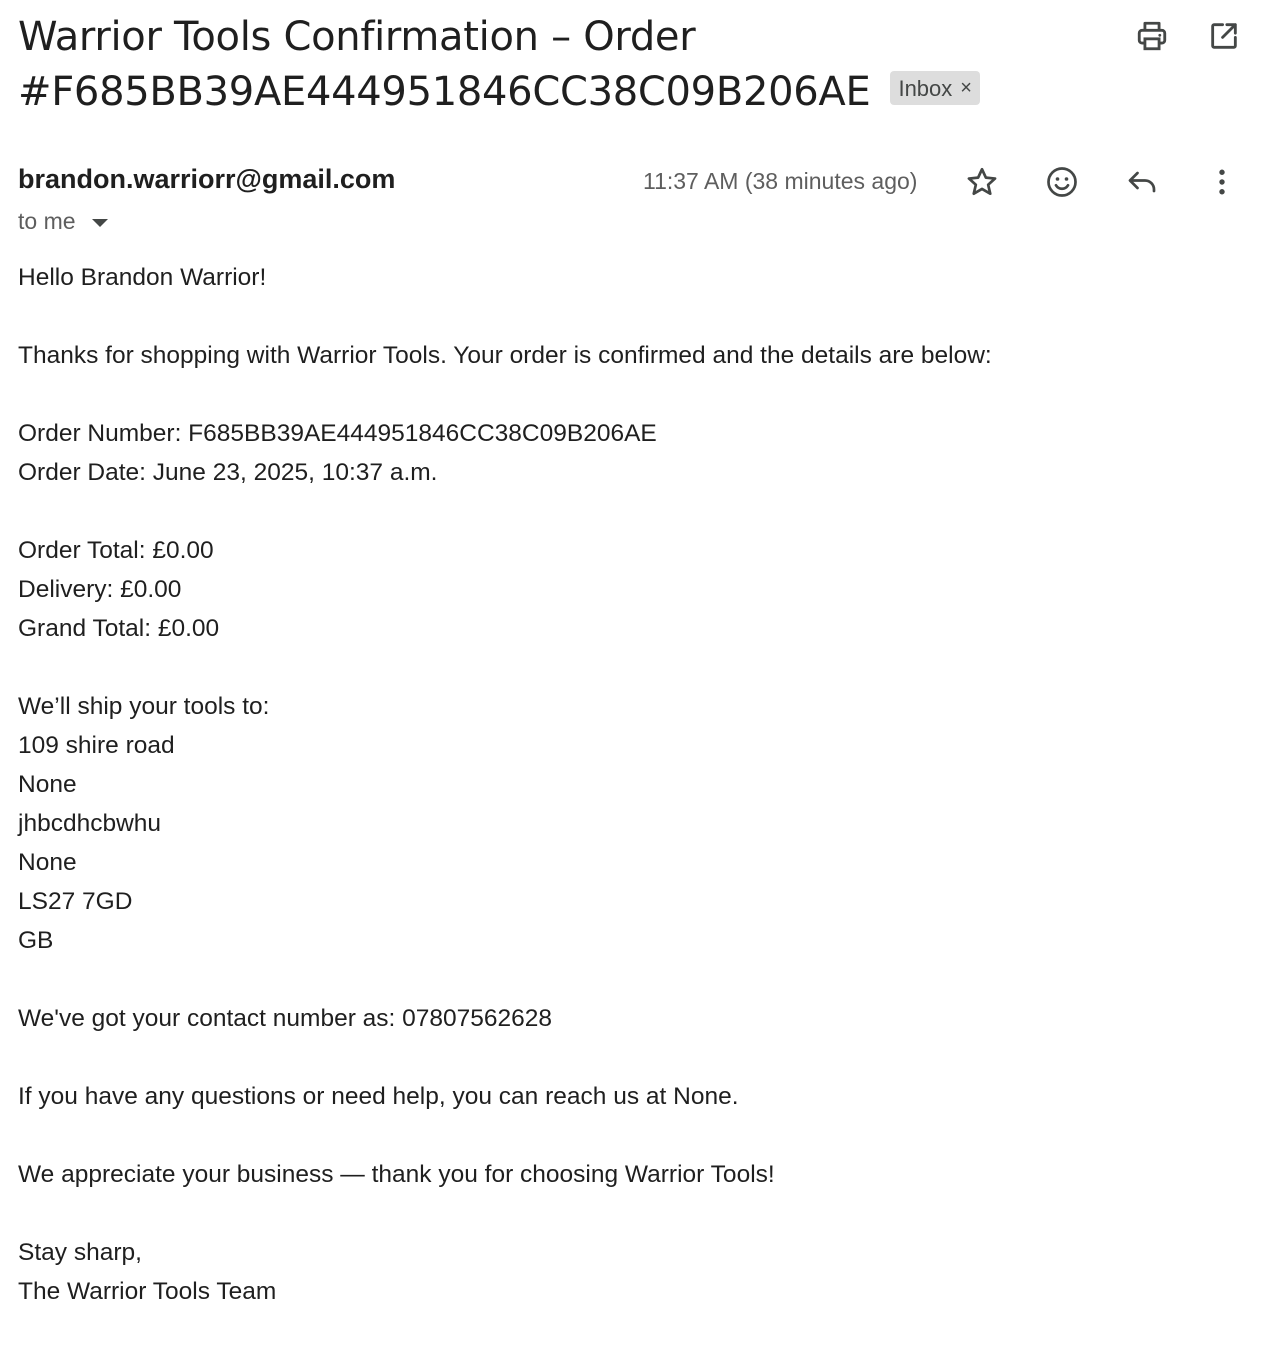 The height and width of the screenshot is (1366, 1264). What do you see at coordinates (144, 706) in the screenshot?
I see `shipping-intro: We’ll ship your tools to:` at bounding box center [144, 706].